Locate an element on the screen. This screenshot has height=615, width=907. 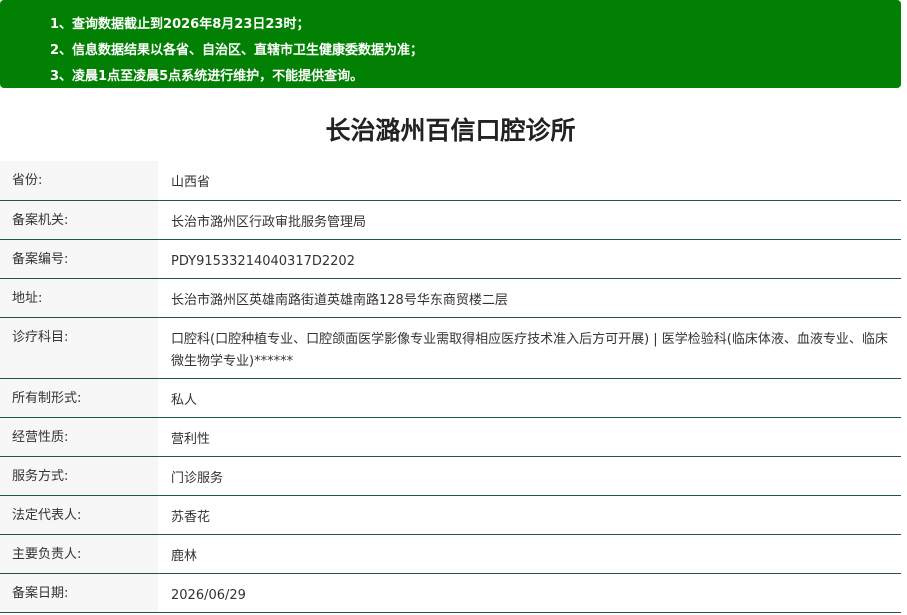
row-label: 法定代表人: is located at coordinates (79, 515).